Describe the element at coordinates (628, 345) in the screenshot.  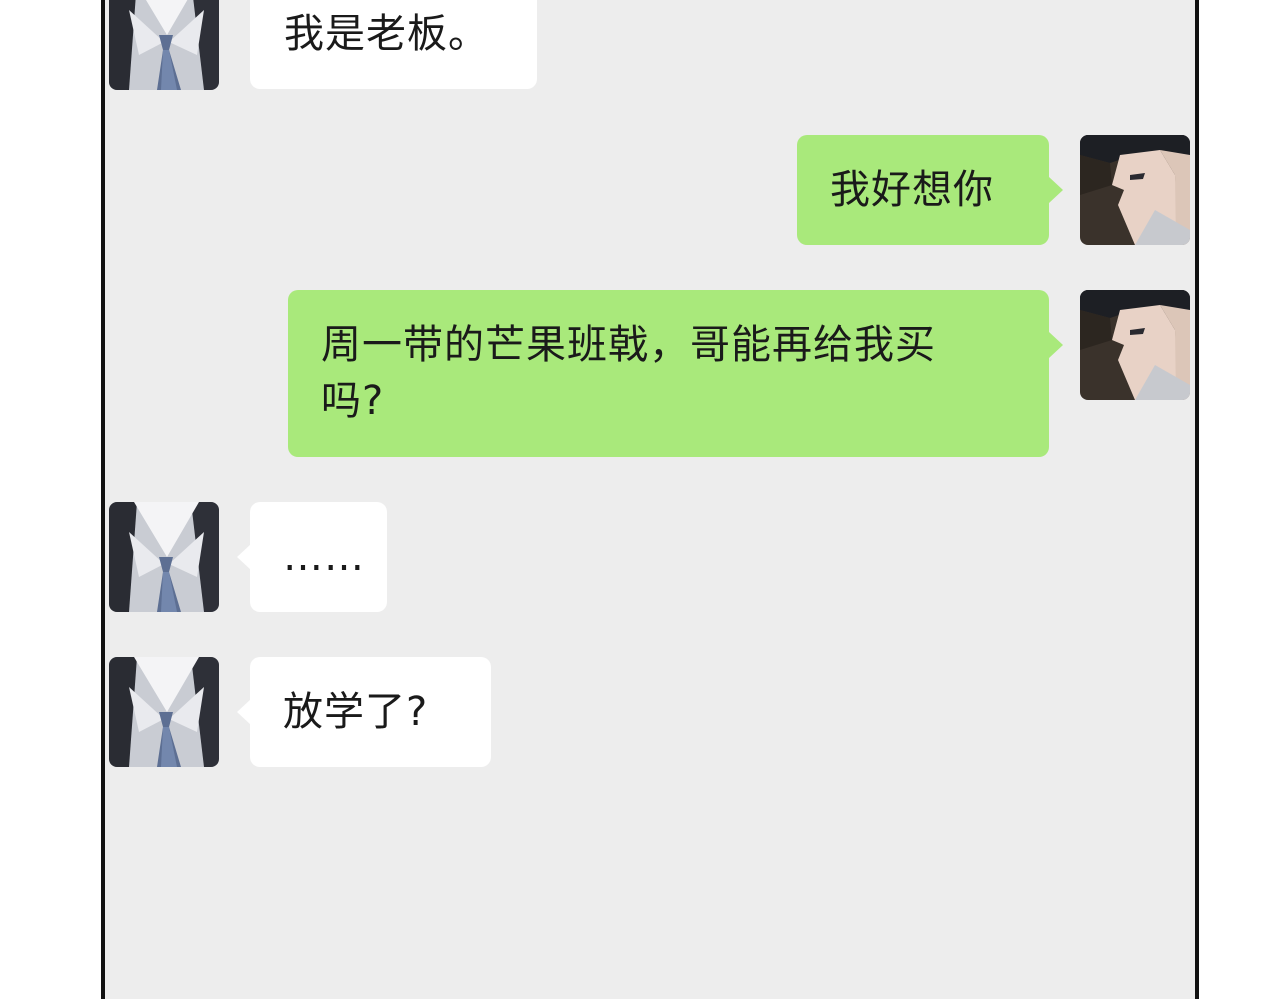
I see `message-text-line: 周一带的芒果班戟，哥能再给我买` at that location.